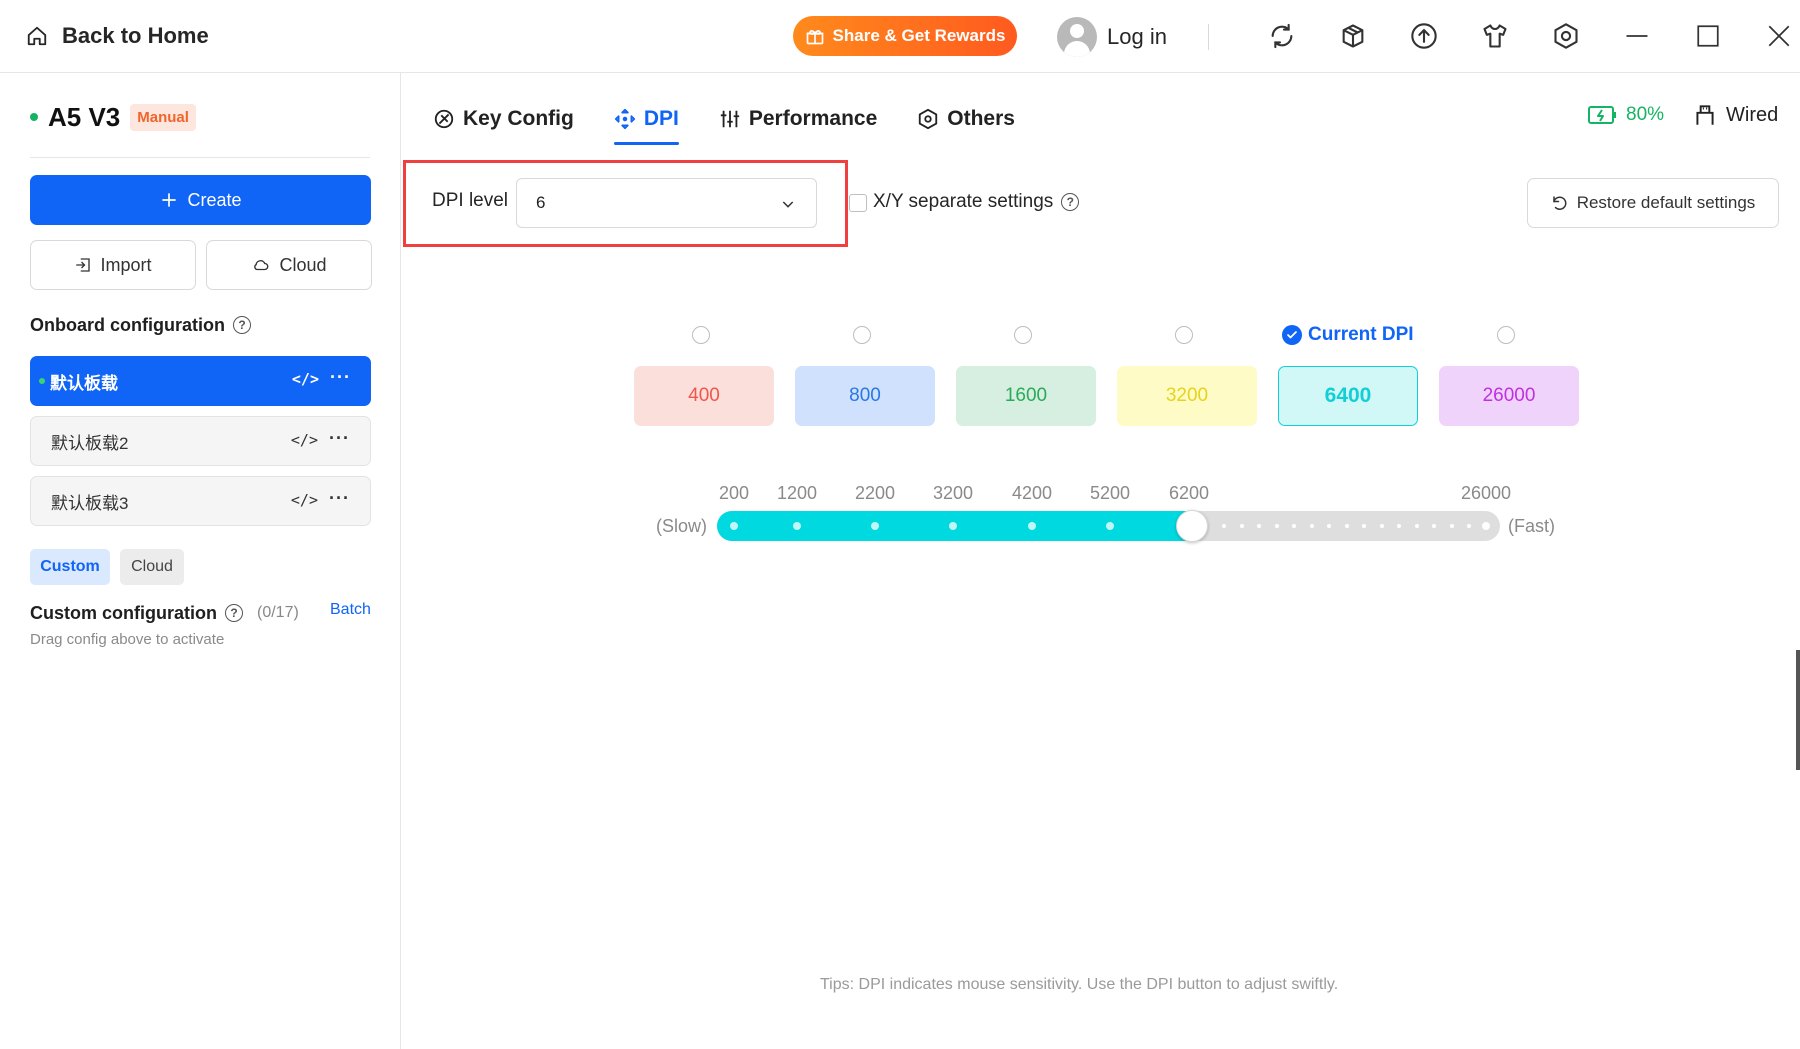 The height and width of the screenshot is (1049, 1800). Describe the element at coordinates (113, 117) in the screenshot. I see `device-header: A5 V3 Manual` at that location.